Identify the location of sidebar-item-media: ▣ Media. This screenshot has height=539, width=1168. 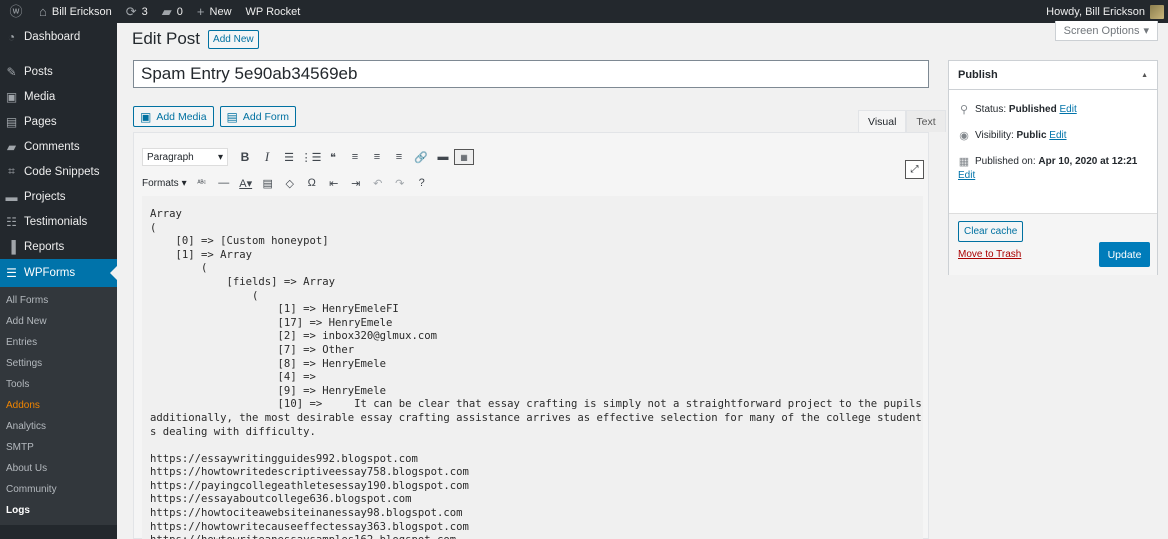
(58, 96).